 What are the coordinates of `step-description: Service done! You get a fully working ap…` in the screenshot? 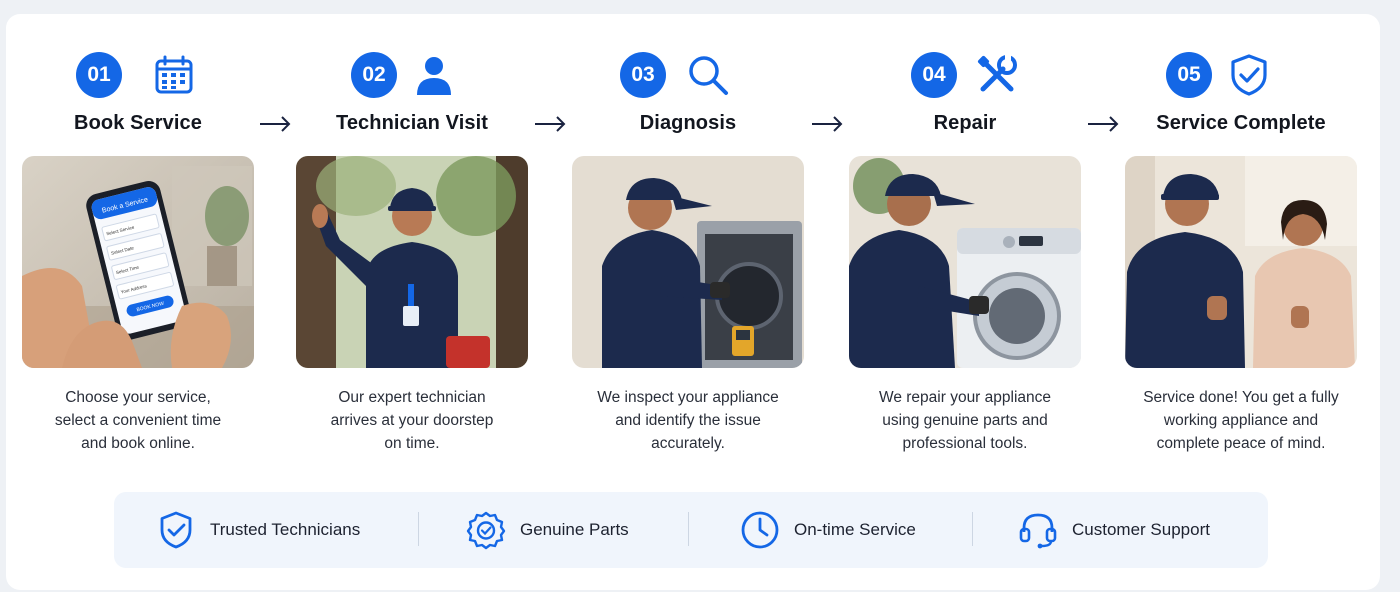 It's located at (1241, 420).